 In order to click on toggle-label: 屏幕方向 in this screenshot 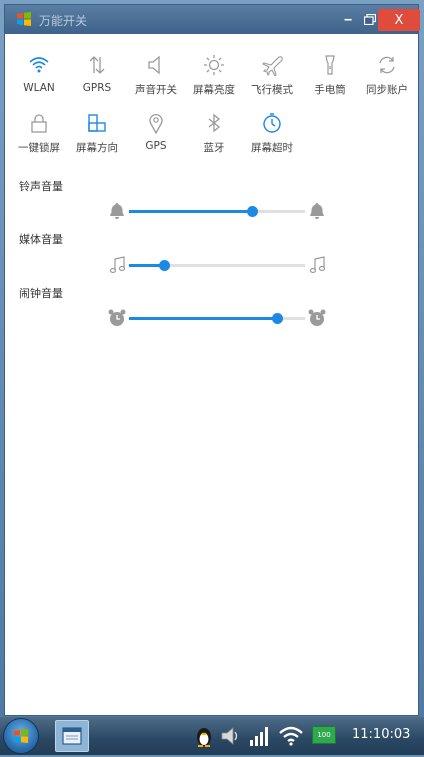, I will do `click(97, 148)`.